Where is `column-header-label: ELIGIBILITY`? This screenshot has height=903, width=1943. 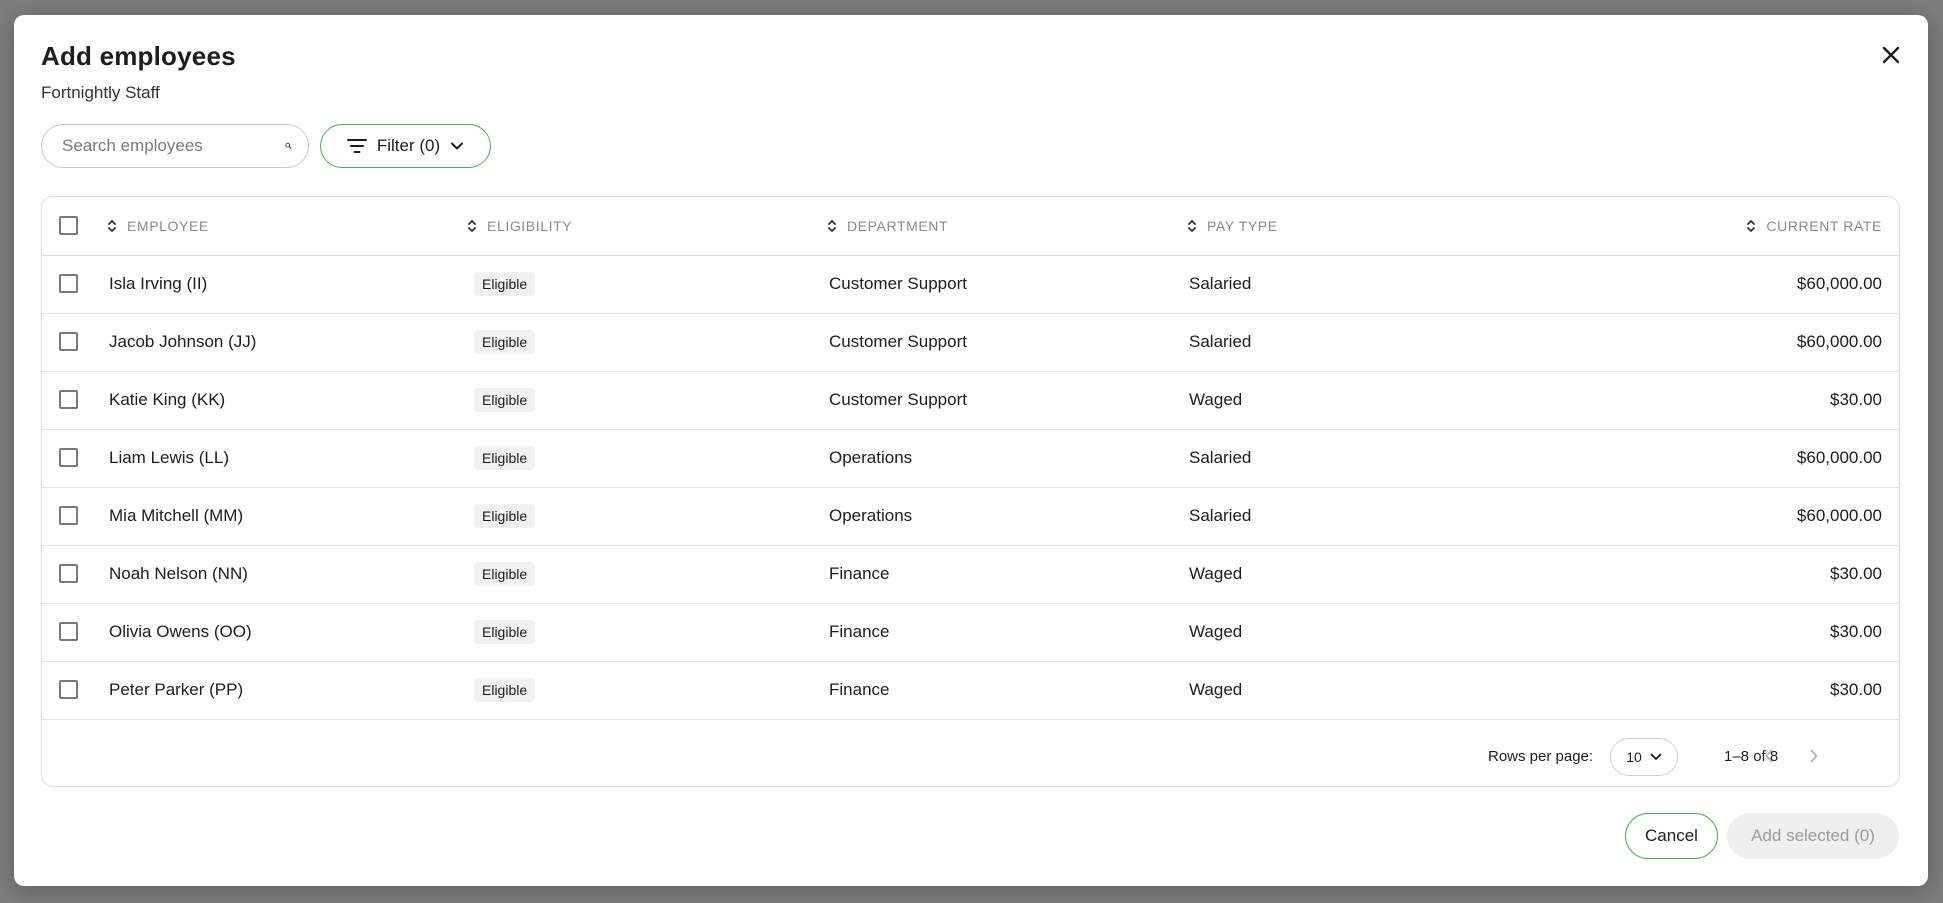
column-header-label: ELIGIBILITY is located at coordinates (530, 226).